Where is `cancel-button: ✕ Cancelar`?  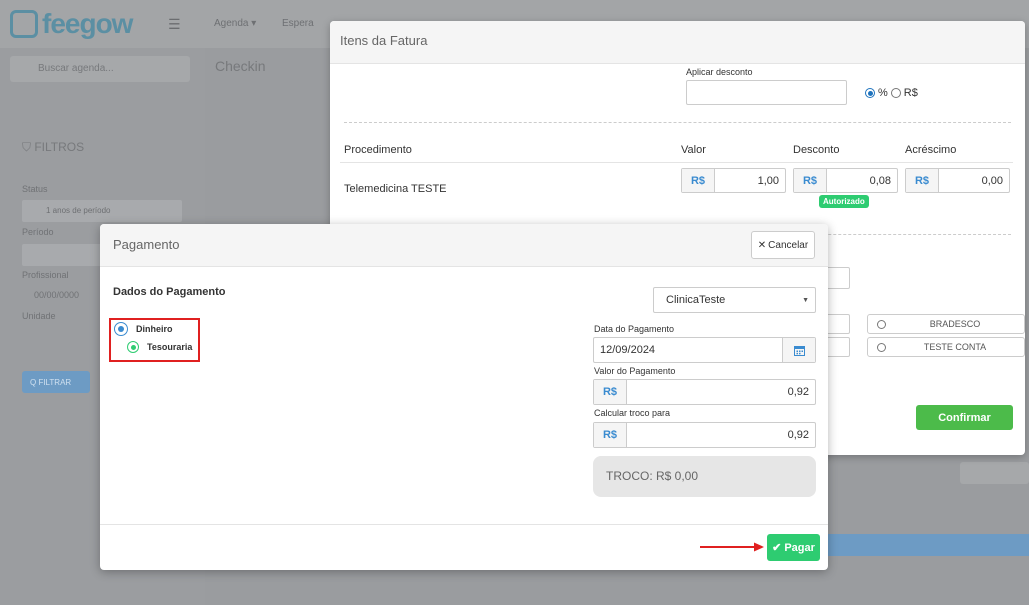
cancel-button: ✕ Cancelar is located at coordinates (783, 245).